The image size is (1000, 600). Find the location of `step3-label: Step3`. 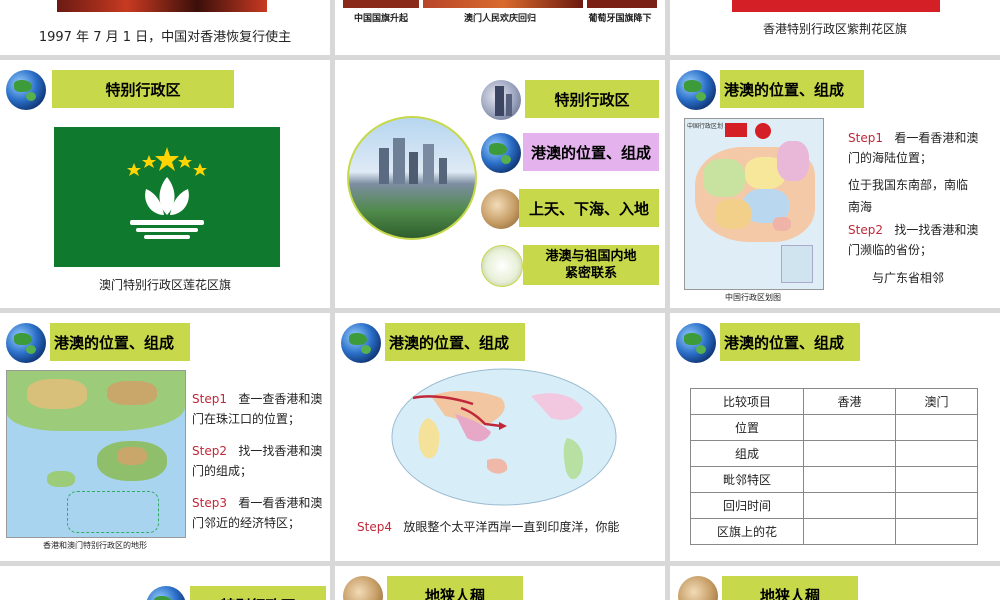

step3-label: Step3 is located at coordinates (209, 503).